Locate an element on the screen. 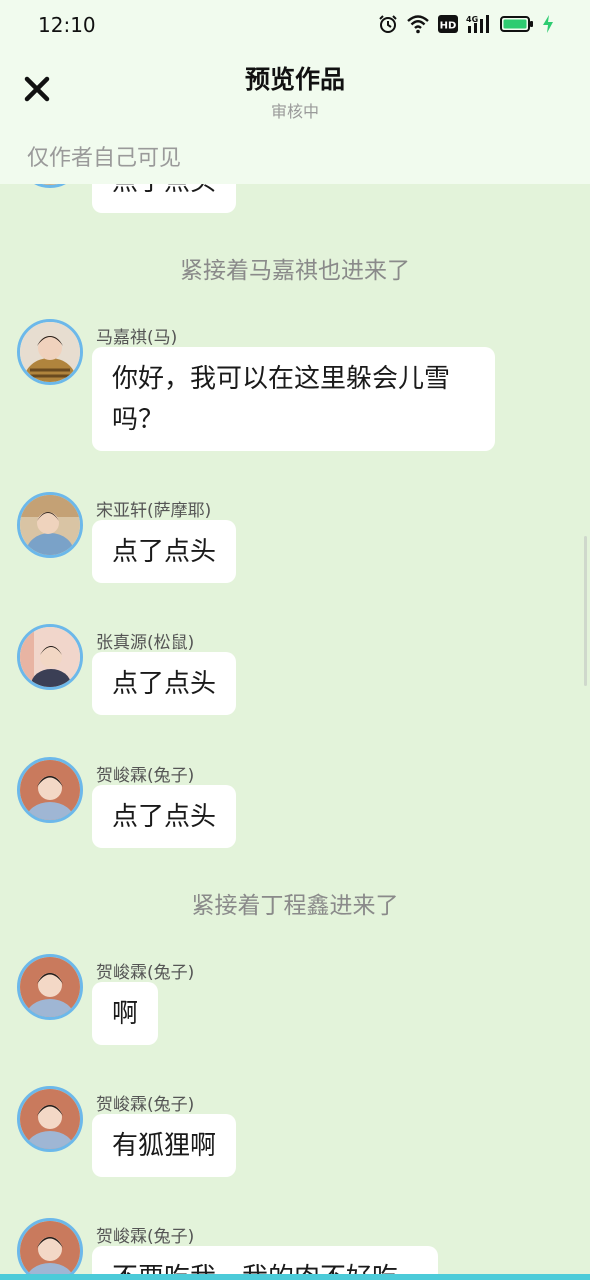  alarm-icon is located at coordinates (388, 24).